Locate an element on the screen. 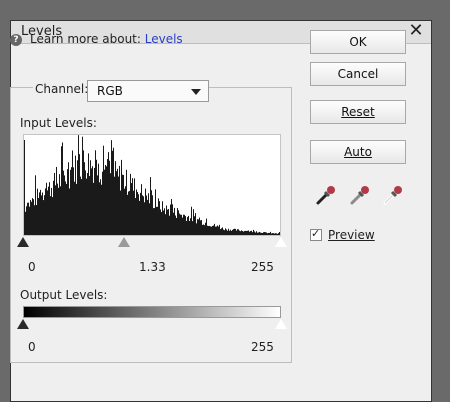 The height and width of the screenshot is (402, 450). output-slider-track is located at coordinates (152, 325).